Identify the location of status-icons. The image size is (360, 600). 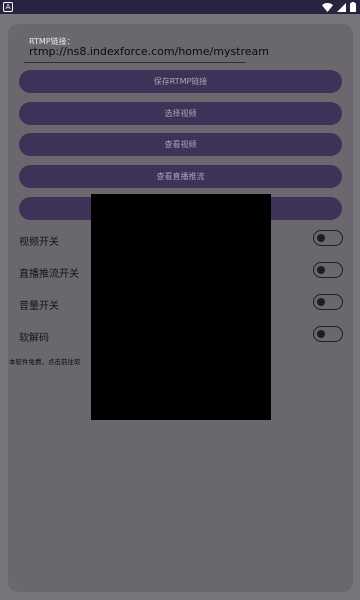
(339, 7).